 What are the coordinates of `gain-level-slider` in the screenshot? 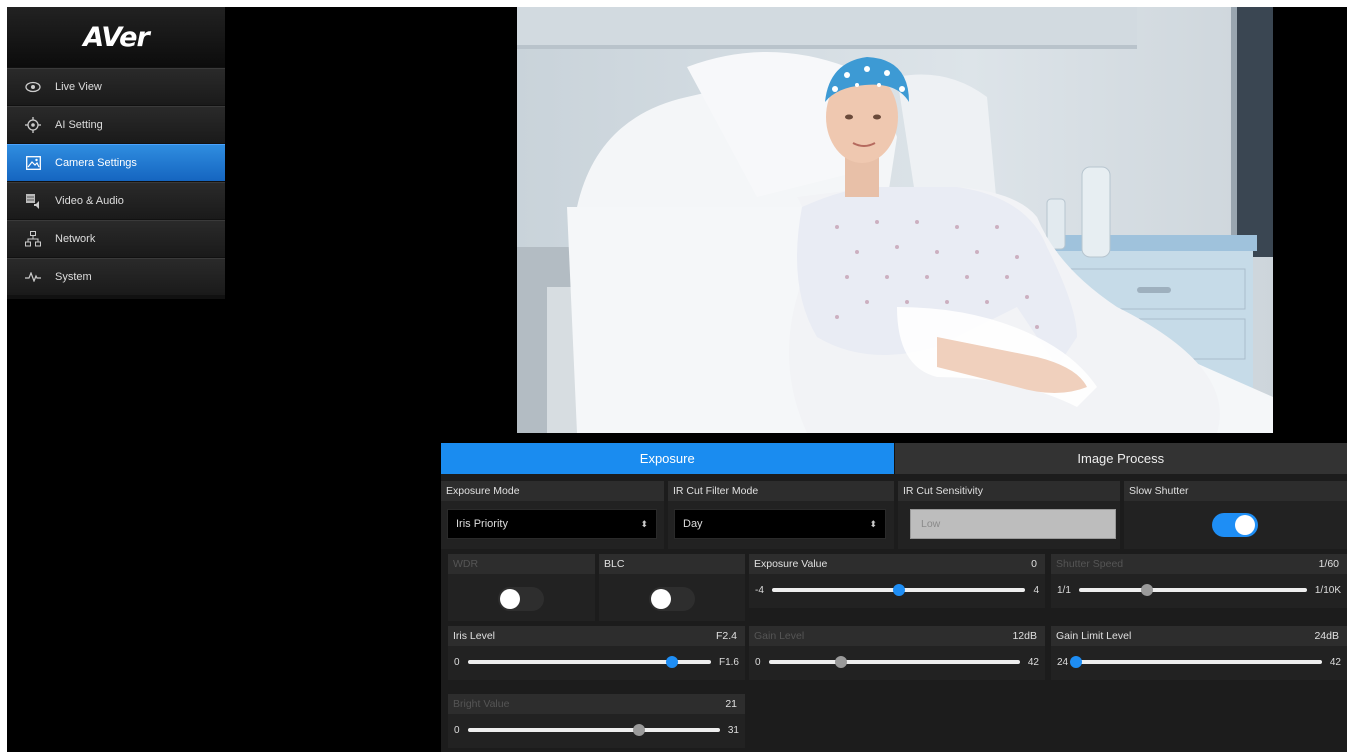 It's located at (894, 662).